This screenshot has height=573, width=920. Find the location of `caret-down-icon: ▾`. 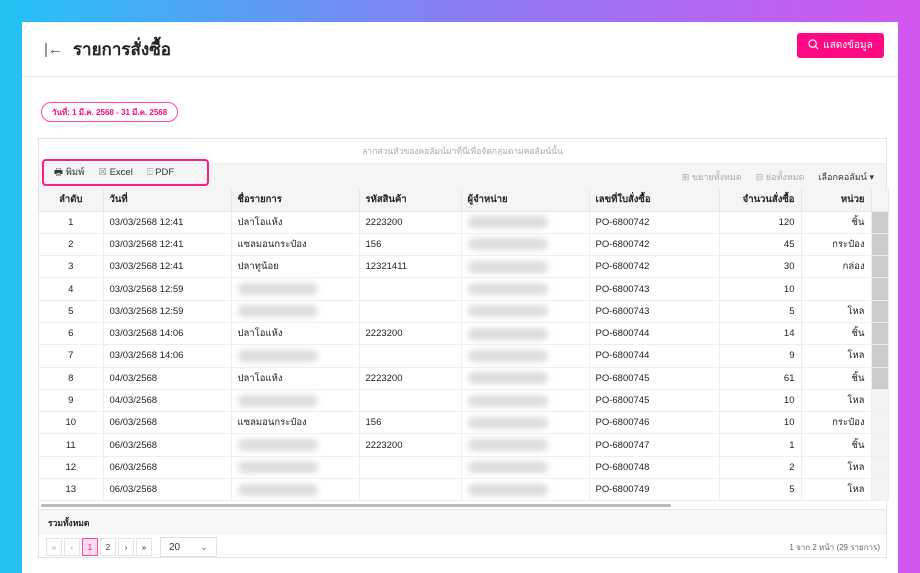

caret-down-icon: ▾ is located at coordinates (871, 176).